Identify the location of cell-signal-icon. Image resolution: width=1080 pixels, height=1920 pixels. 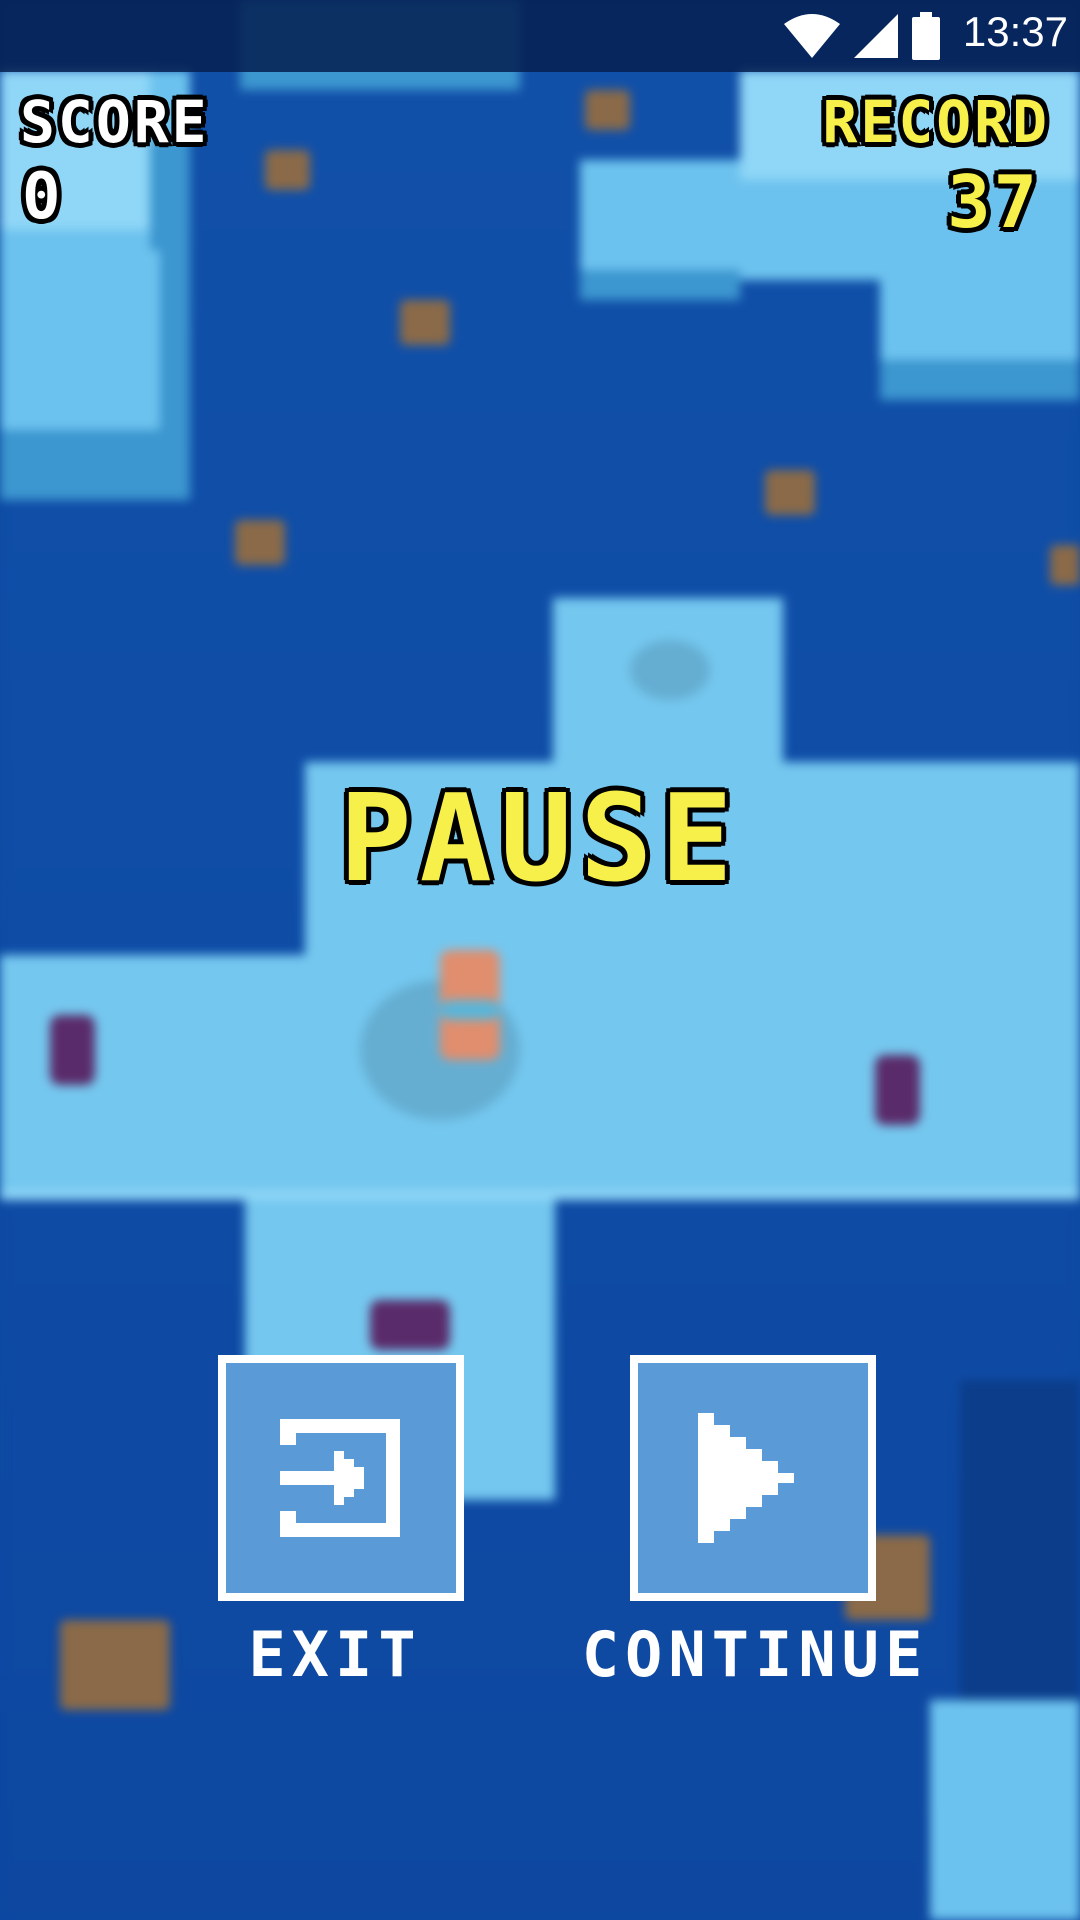
(876, 36).